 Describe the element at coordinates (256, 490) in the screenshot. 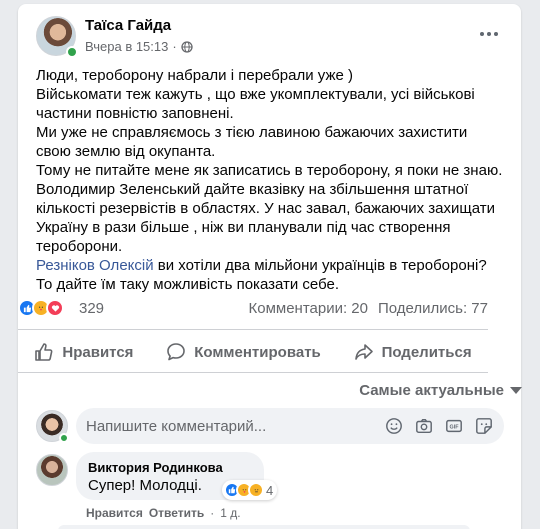

I see `care-reaction-icon` at that location.